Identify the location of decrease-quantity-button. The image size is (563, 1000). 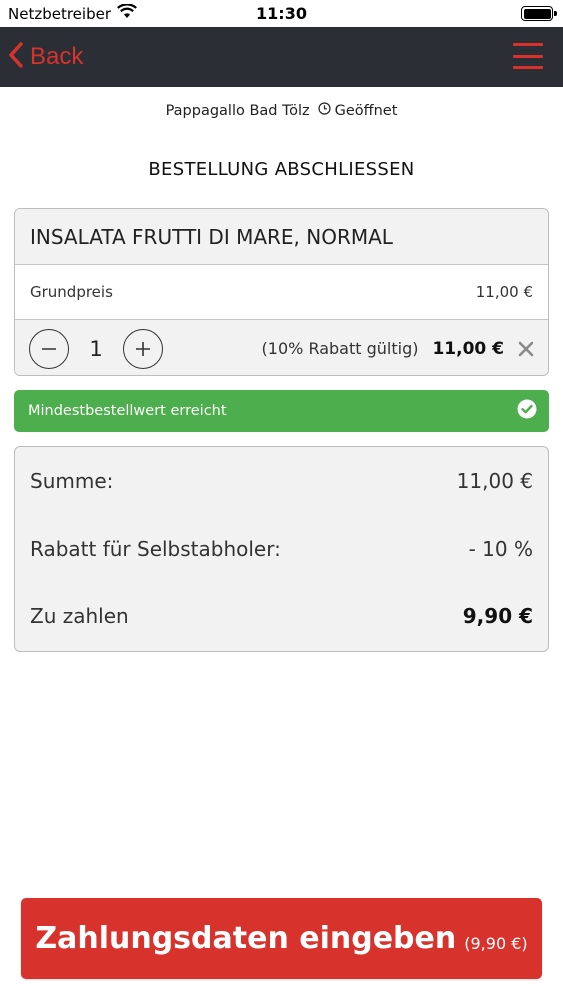
(49, 348).